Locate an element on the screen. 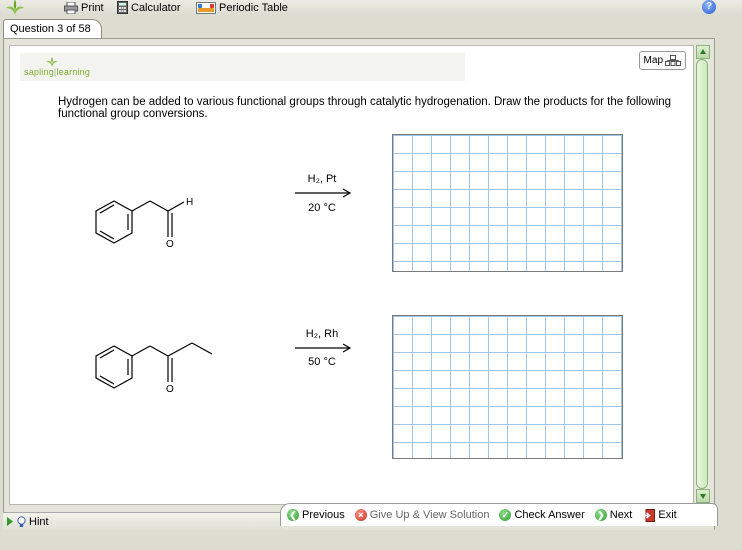 The image size is (742, 550). condition-1: 20 °C is located at coordinates (322, 208).